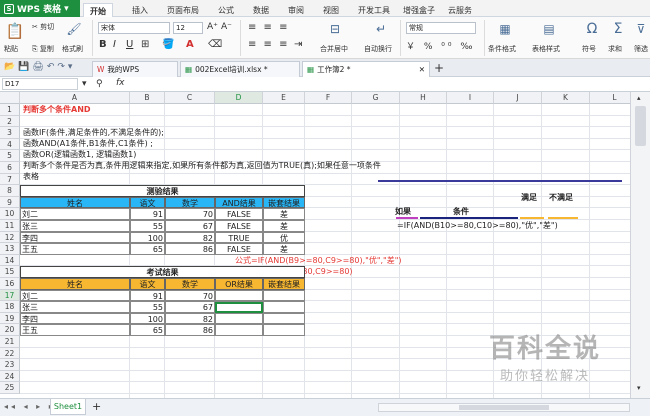  Describe the element at coordinates (147, 249) in the screenshot. I see `table-cell: 65` at that location.